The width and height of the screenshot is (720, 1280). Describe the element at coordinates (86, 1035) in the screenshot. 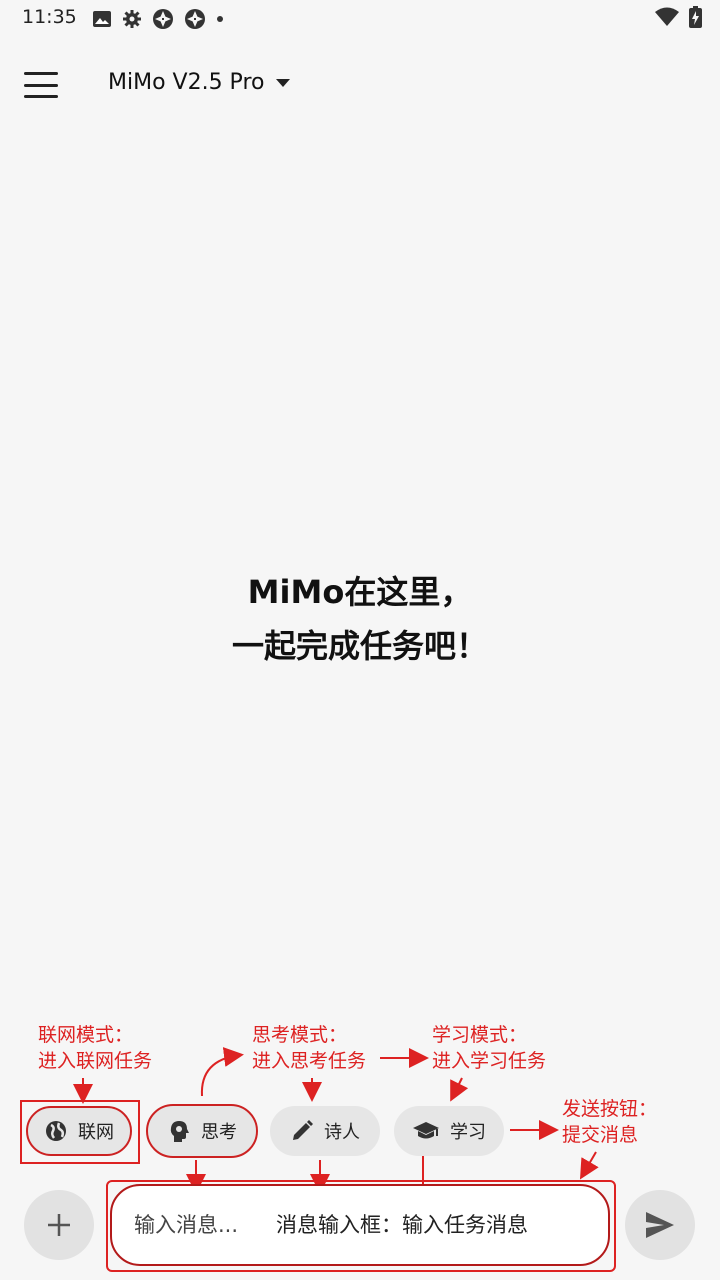

I see `annotation-web-title: 联网模式：` at that location.